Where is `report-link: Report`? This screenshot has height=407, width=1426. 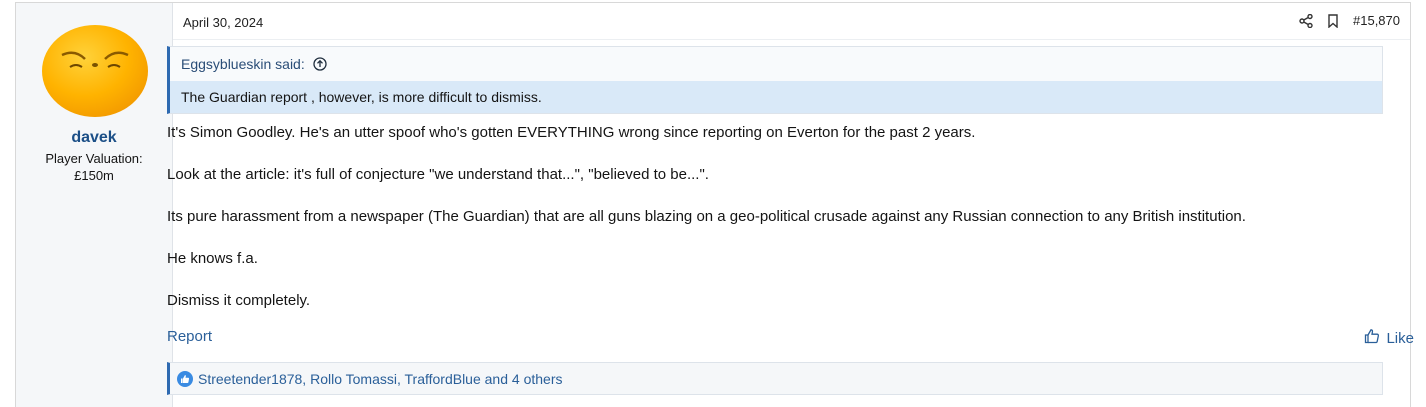
report-link: Report is located at coordinates (189, 336).